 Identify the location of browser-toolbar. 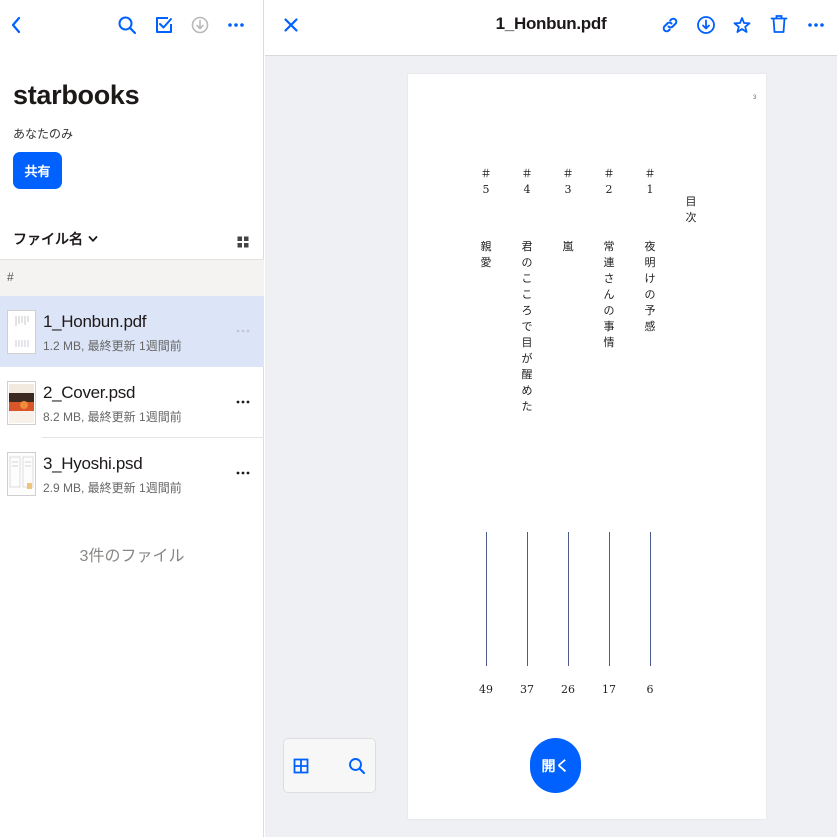
(132, 26).